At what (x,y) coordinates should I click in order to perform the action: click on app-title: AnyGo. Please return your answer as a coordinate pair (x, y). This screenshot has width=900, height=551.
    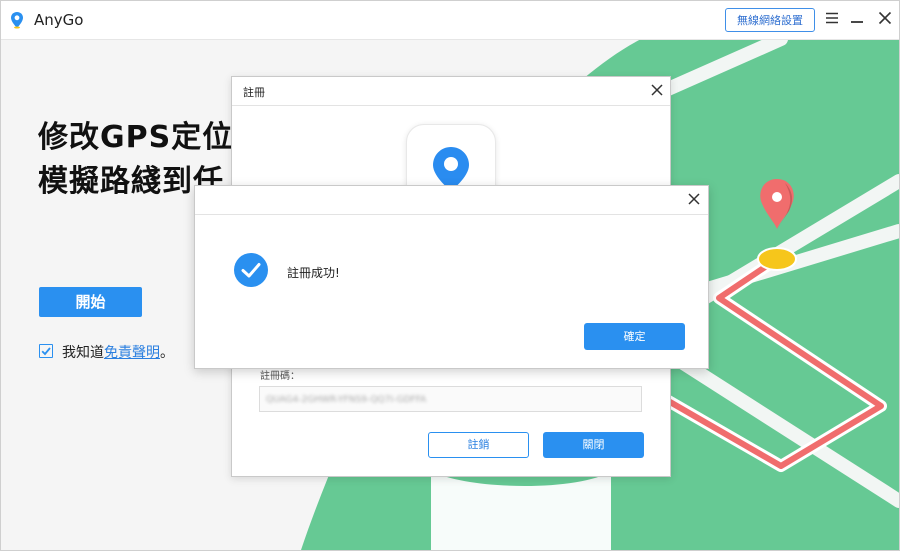
    Looking at the image, I should click on (59, 20).